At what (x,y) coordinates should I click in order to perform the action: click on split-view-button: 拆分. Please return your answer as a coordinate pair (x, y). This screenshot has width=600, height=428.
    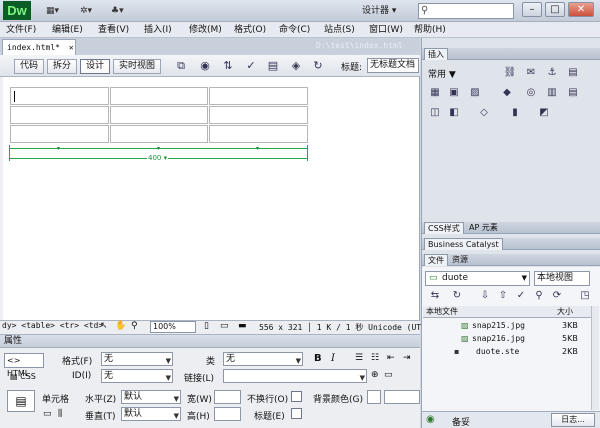
    Looking at the image, I should click on (62, 66).